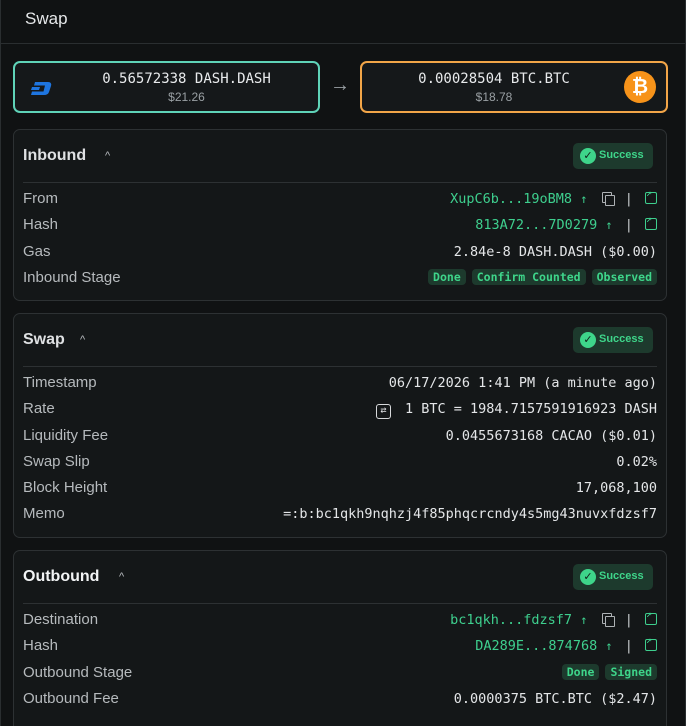  I want to click on swap-slip-label: Swap Slip, so click(56, 461).